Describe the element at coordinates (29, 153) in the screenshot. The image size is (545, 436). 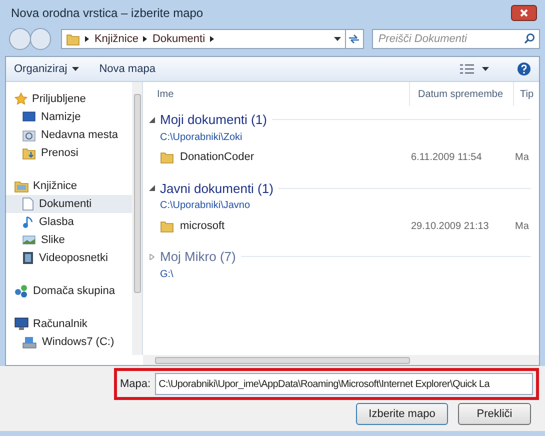
I see `downloads-icon` at that location.